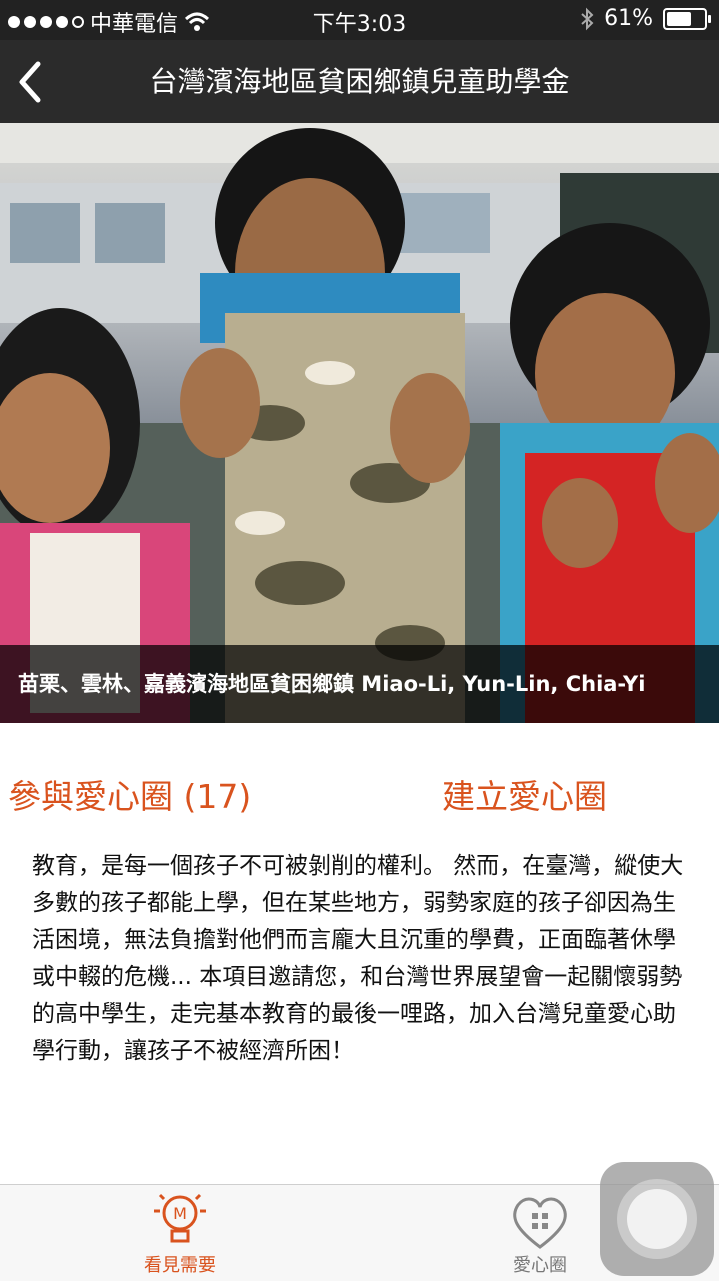  I want to click on tab-love-circle-label: 愛心圈, so click(540, 1265).